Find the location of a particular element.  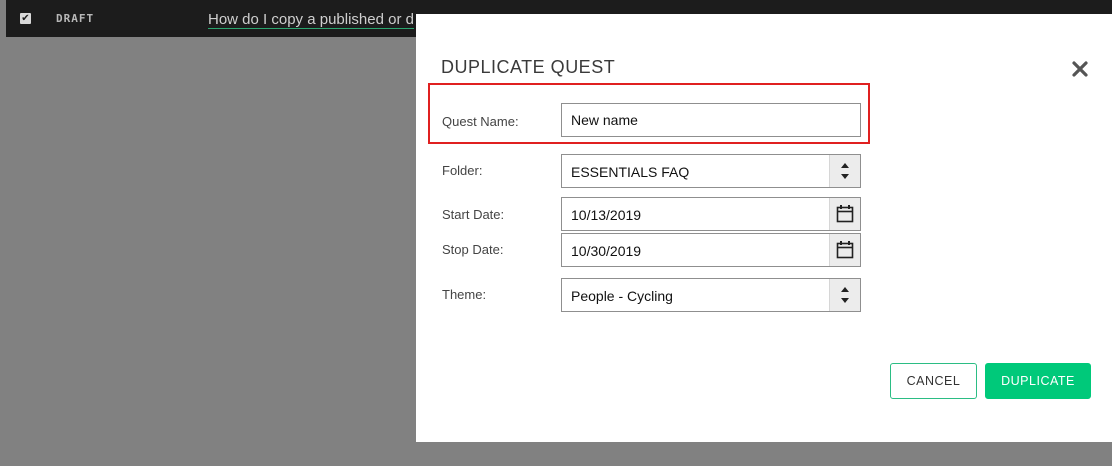

theme-select: People - Cycling is located at coordinates (711, 295).